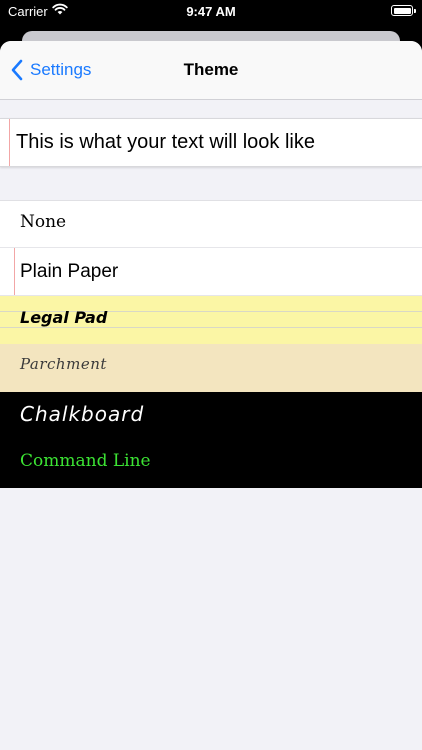  I want to click on battery-icon, so click(403, 10).